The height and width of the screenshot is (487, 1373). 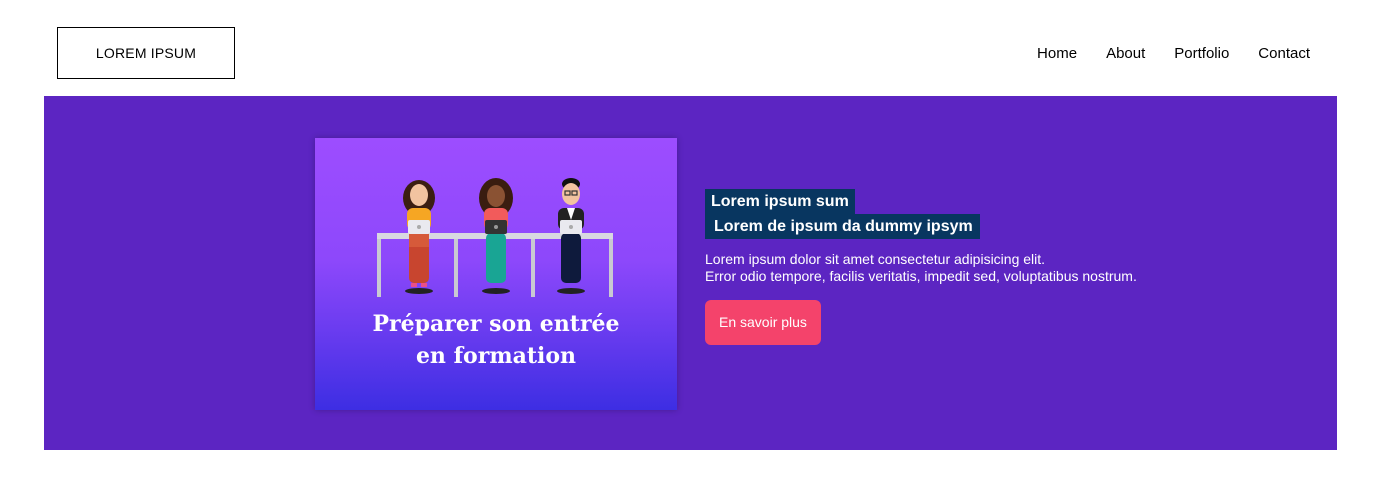 I want to click on image-caption: Préparer son entrée en formation, so click(x=496, y=340).